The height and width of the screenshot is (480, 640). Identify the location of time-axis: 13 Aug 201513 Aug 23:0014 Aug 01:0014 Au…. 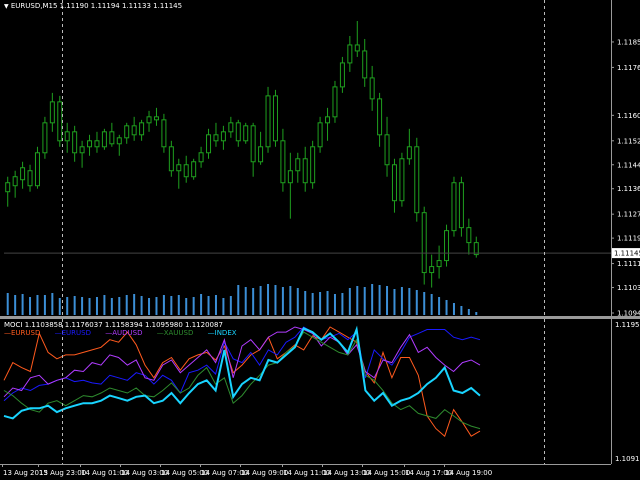
(305, 470).